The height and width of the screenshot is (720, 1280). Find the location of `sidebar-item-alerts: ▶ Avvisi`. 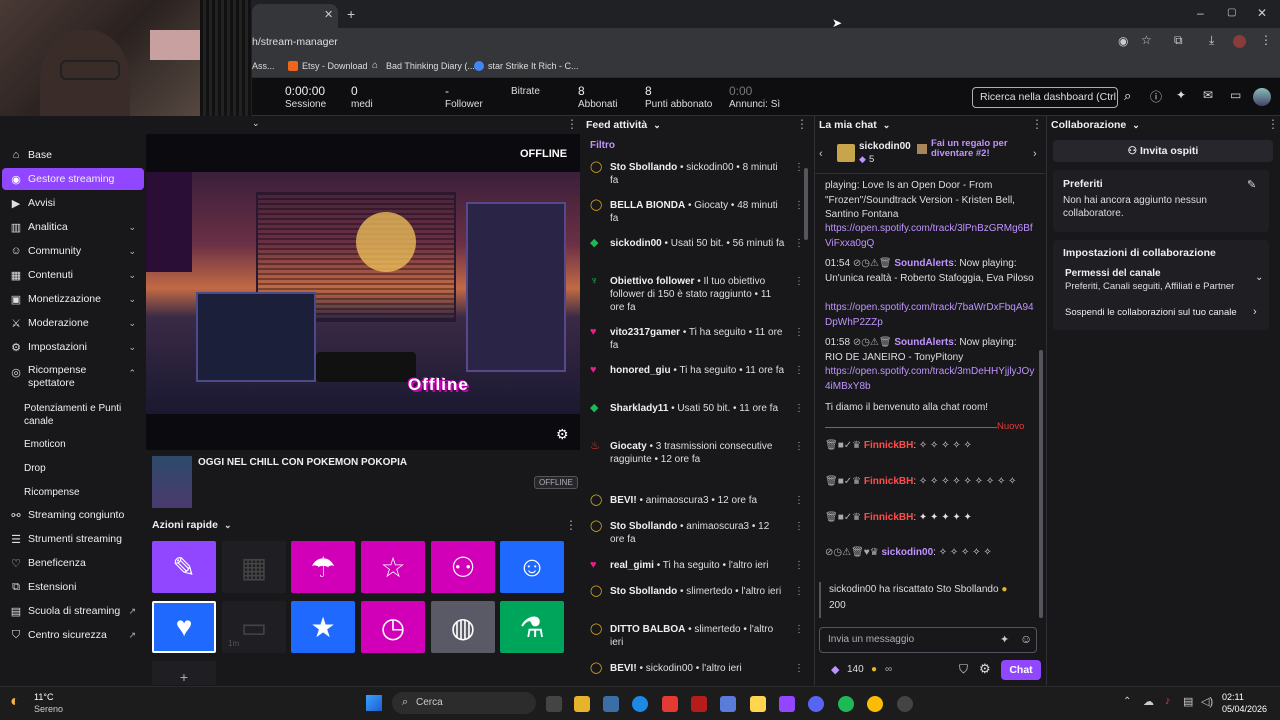

sidebar-item-alerts: ▶ Avvisi is located at coordinates (73, 203).